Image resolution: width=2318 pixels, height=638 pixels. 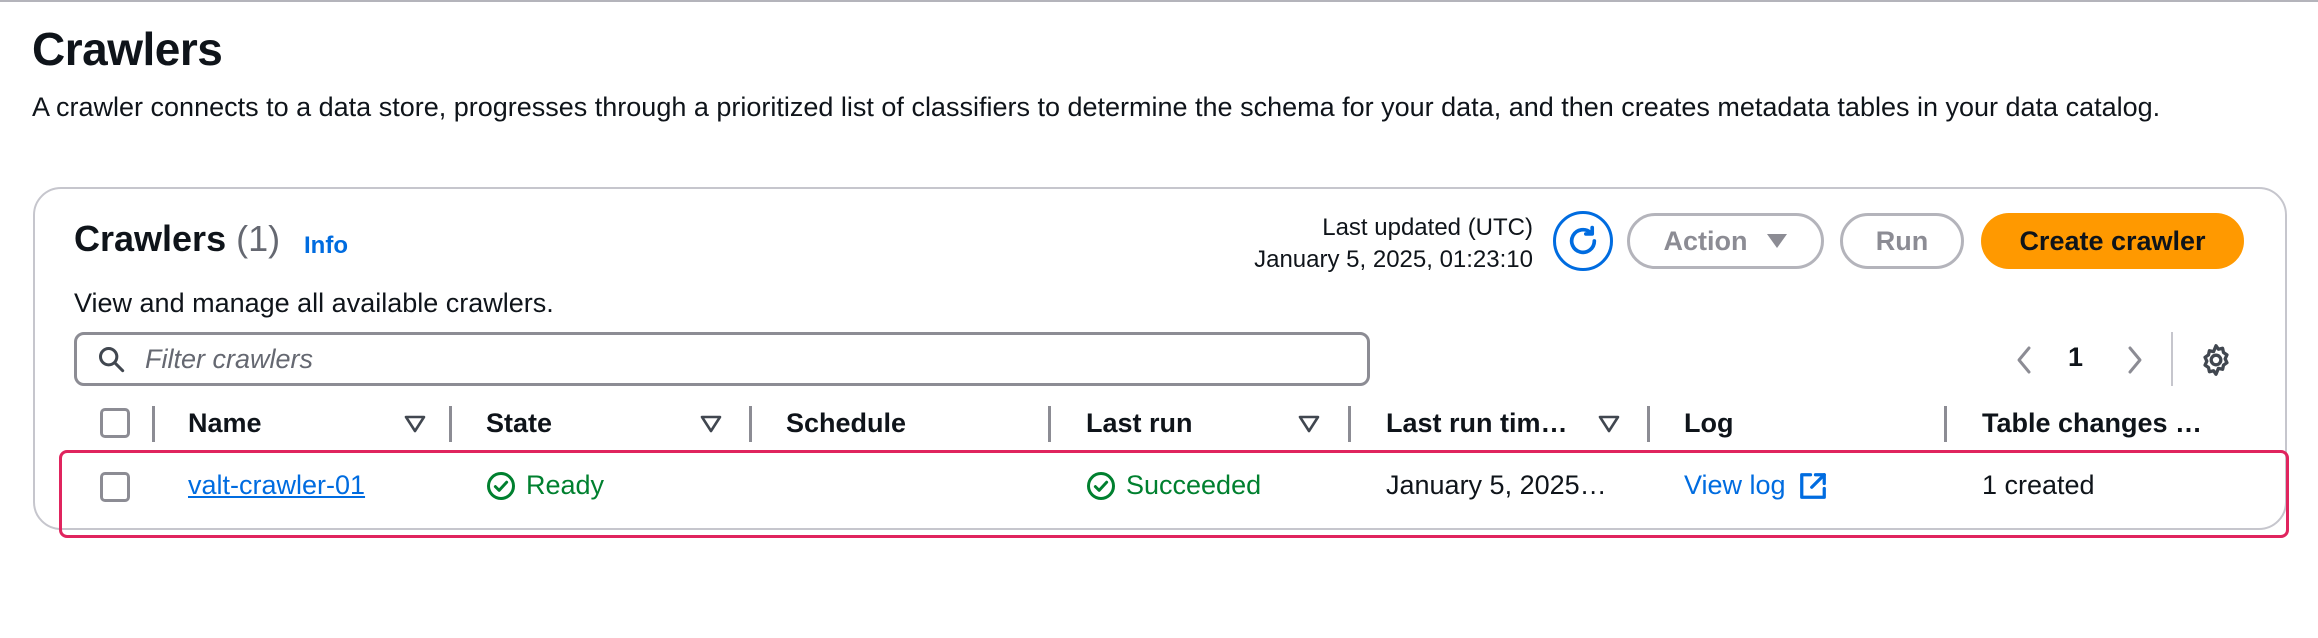 What do you see at coordinates (519, 423) in the screenshot?
I see `column-header-state: State` at bounding box center [519, 423].